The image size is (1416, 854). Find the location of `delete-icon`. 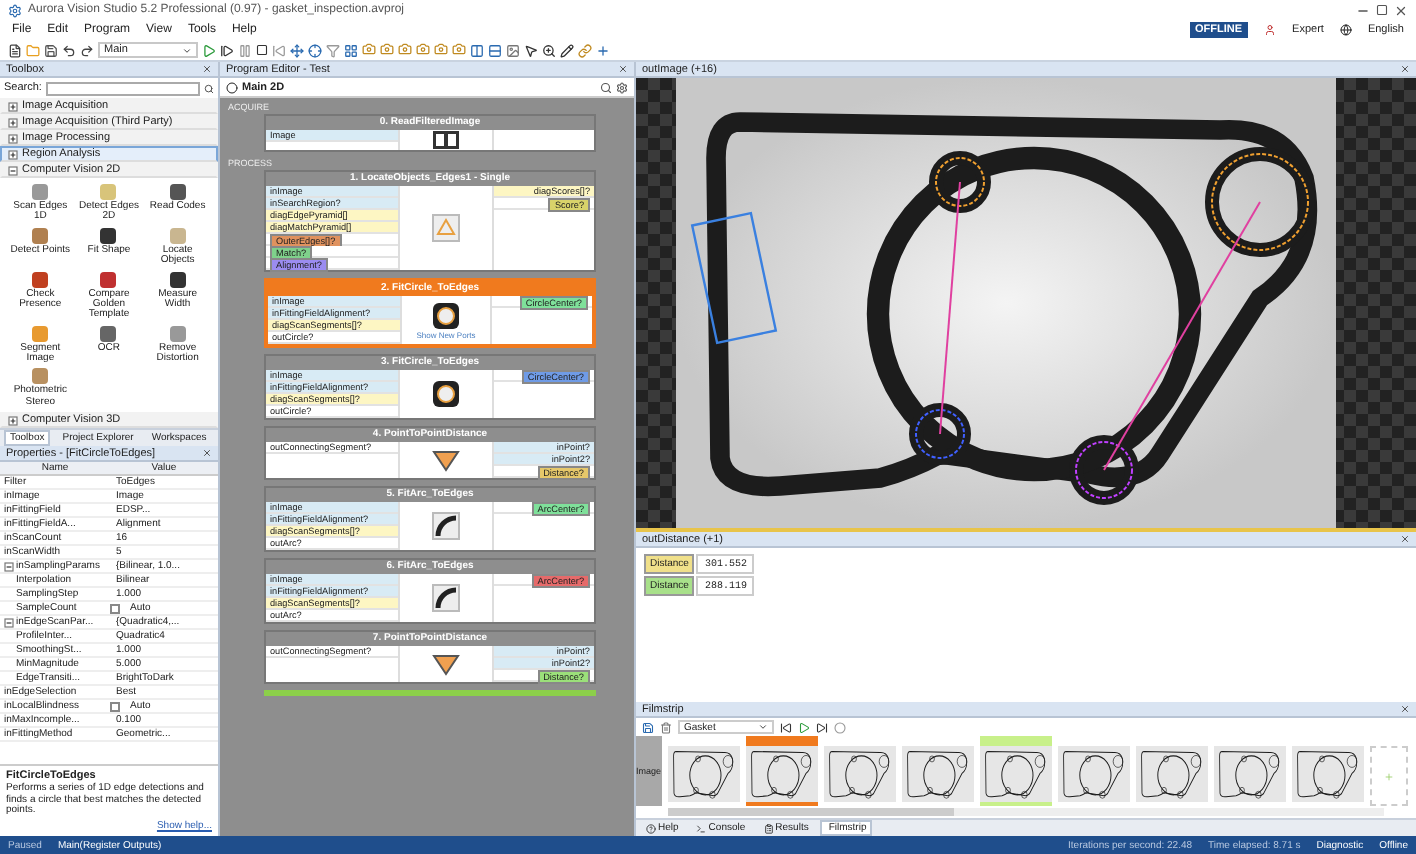

delete-icon is located at coordinates (666, 727).